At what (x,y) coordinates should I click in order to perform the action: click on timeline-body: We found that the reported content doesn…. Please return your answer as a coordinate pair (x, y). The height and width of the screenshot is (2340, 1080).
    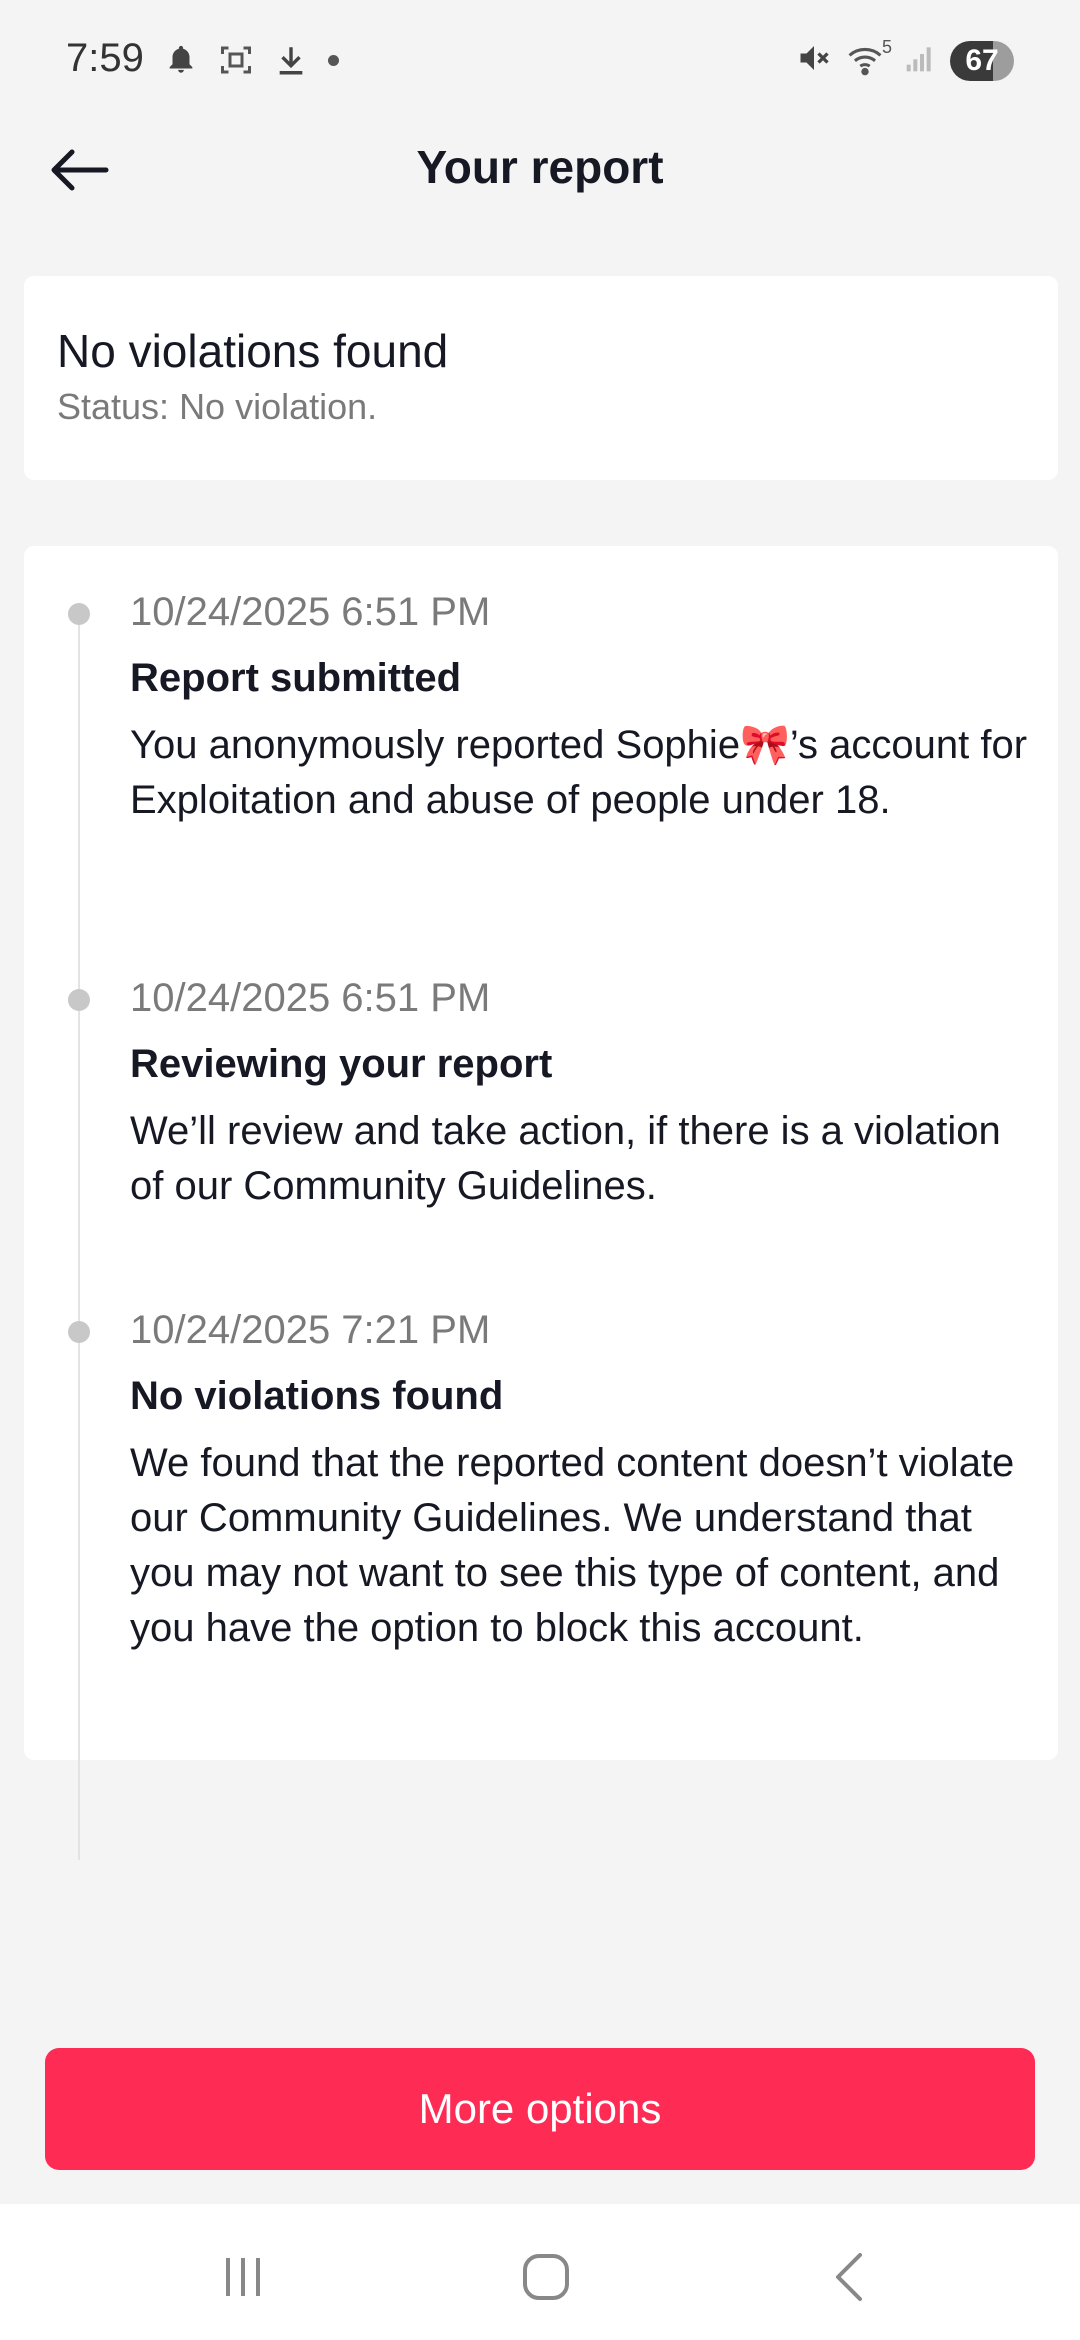
    Looking at the image, I should click on (572, 1545).